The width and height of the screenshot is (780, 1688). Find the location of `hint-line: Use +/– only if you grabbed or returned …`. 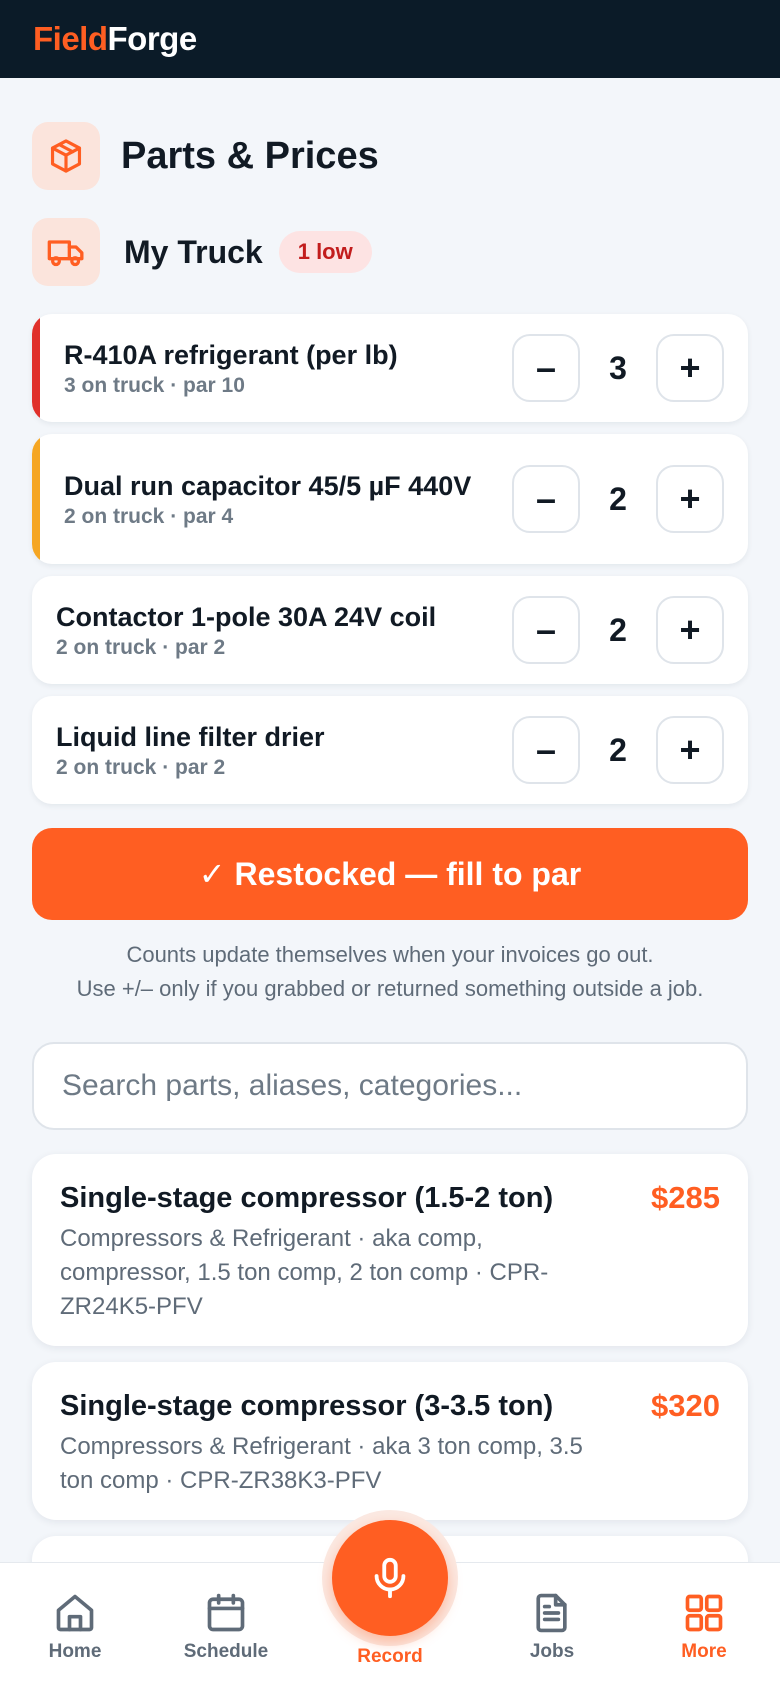

hint-line: Use +/– only if you grabbed or returned … is located at coordinates (390, 988).